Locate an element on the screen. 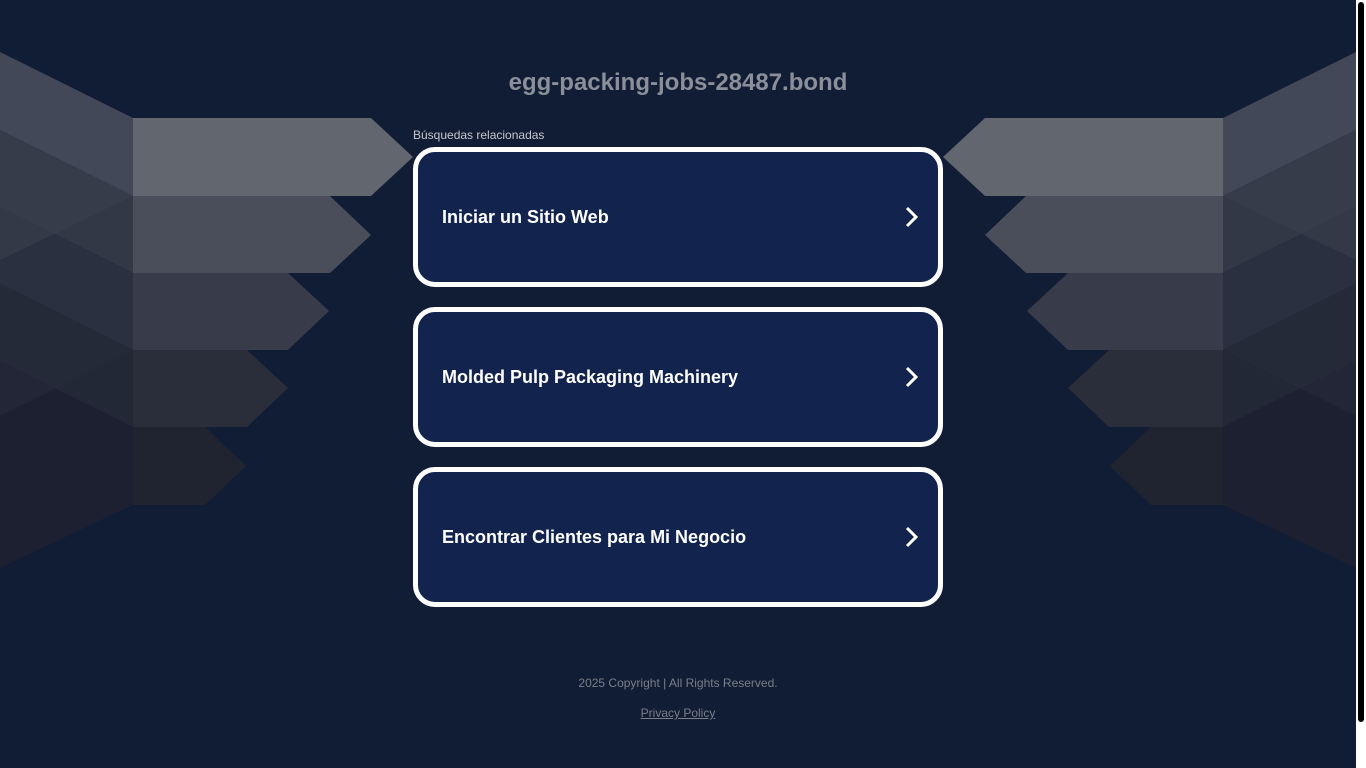 This screenshot has height=768, width=1366. vertical-scrollbar is located at coordinates (1361, 384).